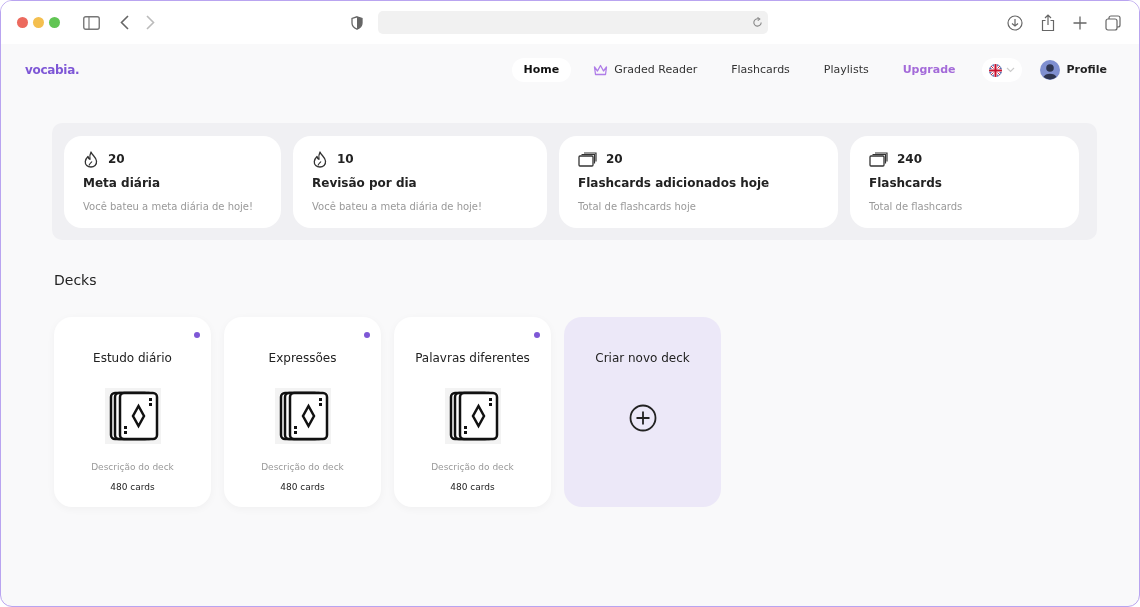 The height and width of the screenshot is (607, 1140). What do you see at coordinates (929, 70) in the screenshot?
I see `nav-link: Upgrade` at bounding box center [929, 70].